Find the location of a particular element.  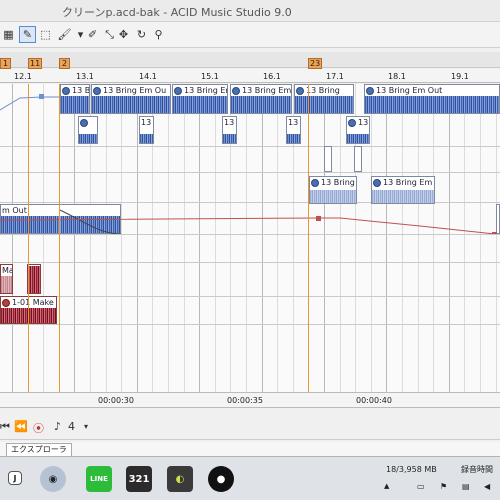

ruler-label: 12.1 is located at coordinates (23, 76).